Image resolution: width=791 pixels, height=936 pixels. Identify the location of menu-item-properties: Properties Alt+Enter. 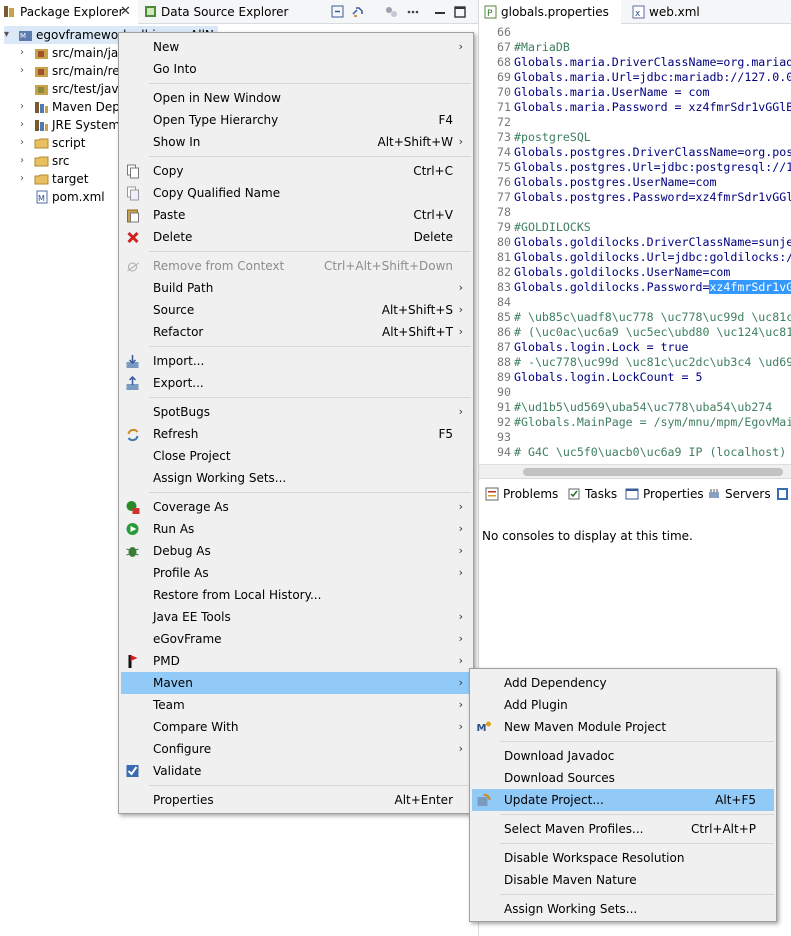
(296, 800).